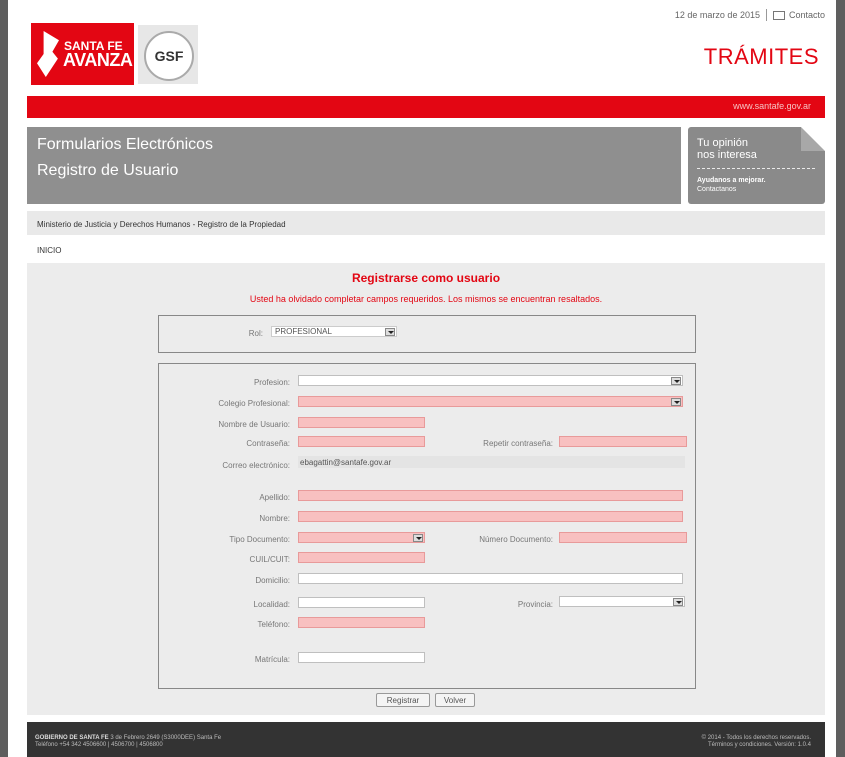 This screenshot has height=757, width=845. What do you see at coordinates (806, 15) in the screenshot?
I see `contact-label: Contacto` at bounding box center [806, 15].